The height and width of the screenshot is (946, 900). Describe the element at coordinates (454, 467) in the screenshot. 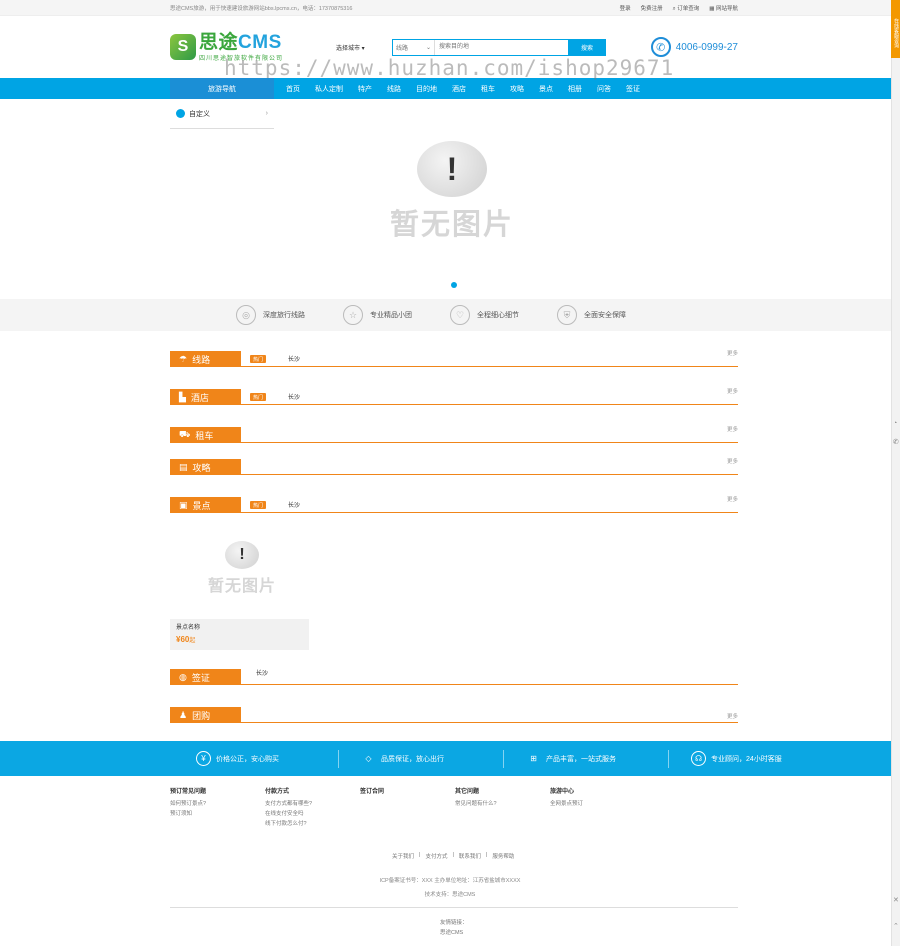

I see `section-guide: ▤ 攻略 更多` at that location.